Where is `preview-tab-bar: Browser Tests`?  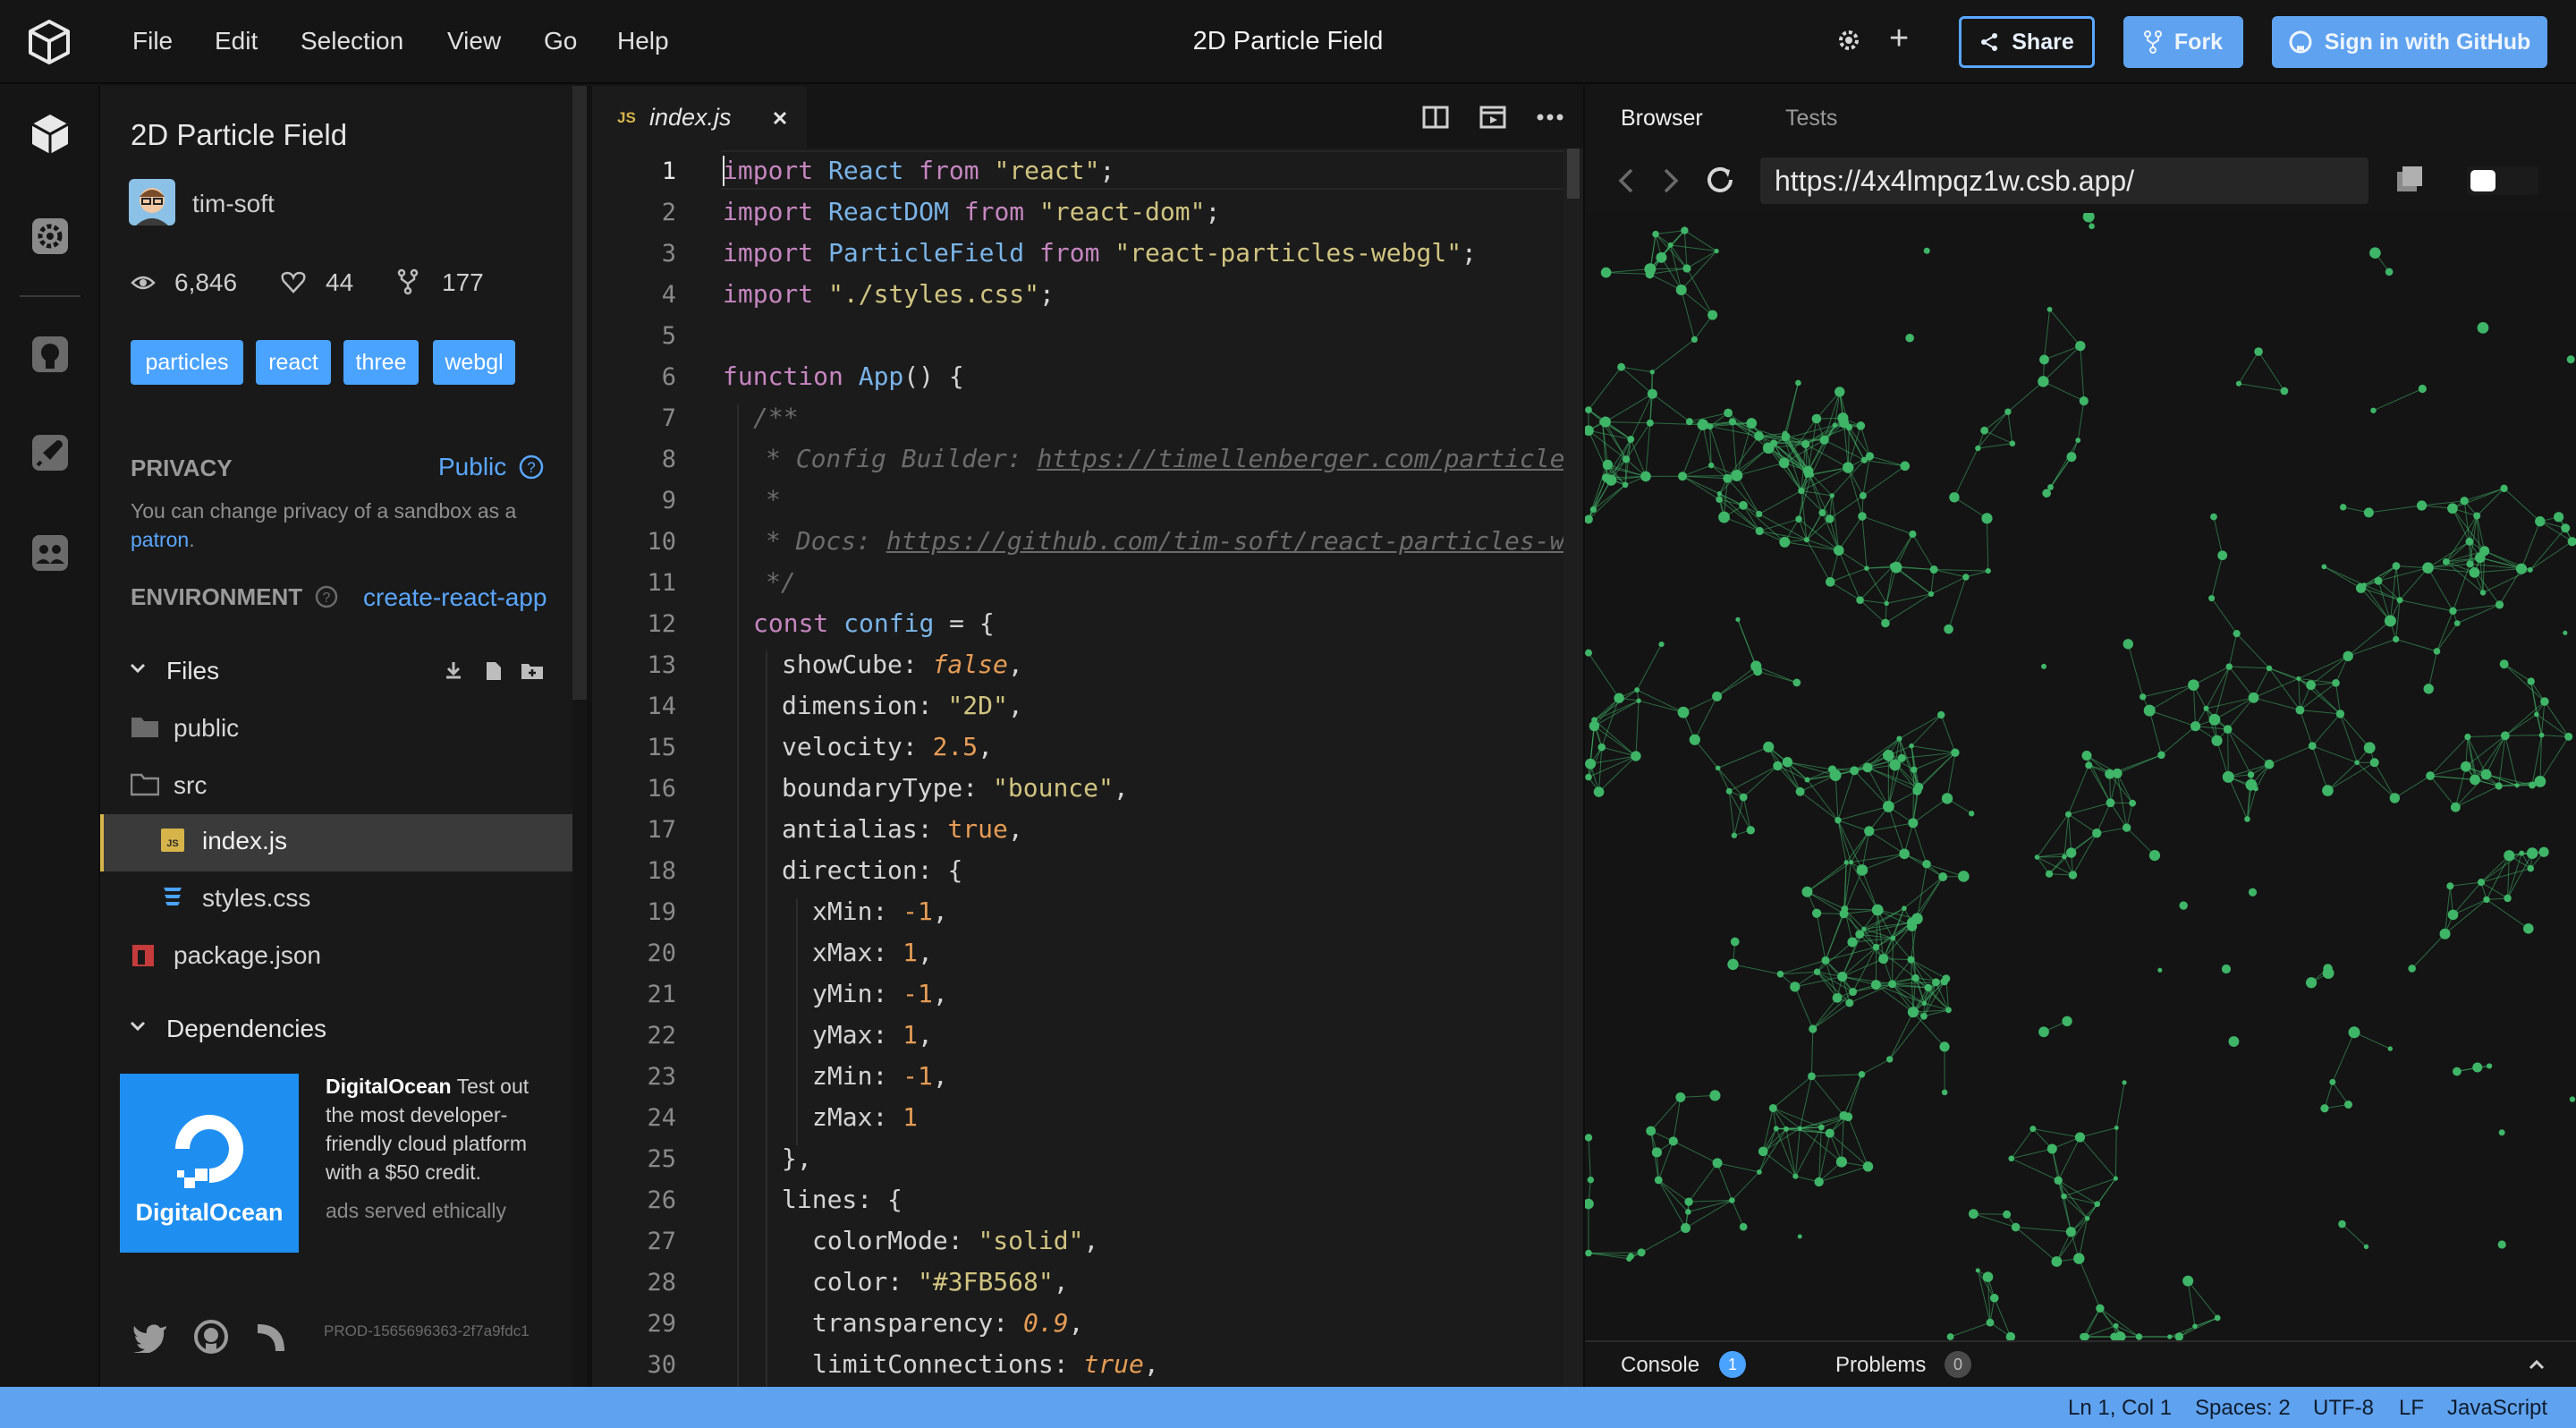 preview-tab-bar: Browser Tests is located at coordinates (2080, 117).